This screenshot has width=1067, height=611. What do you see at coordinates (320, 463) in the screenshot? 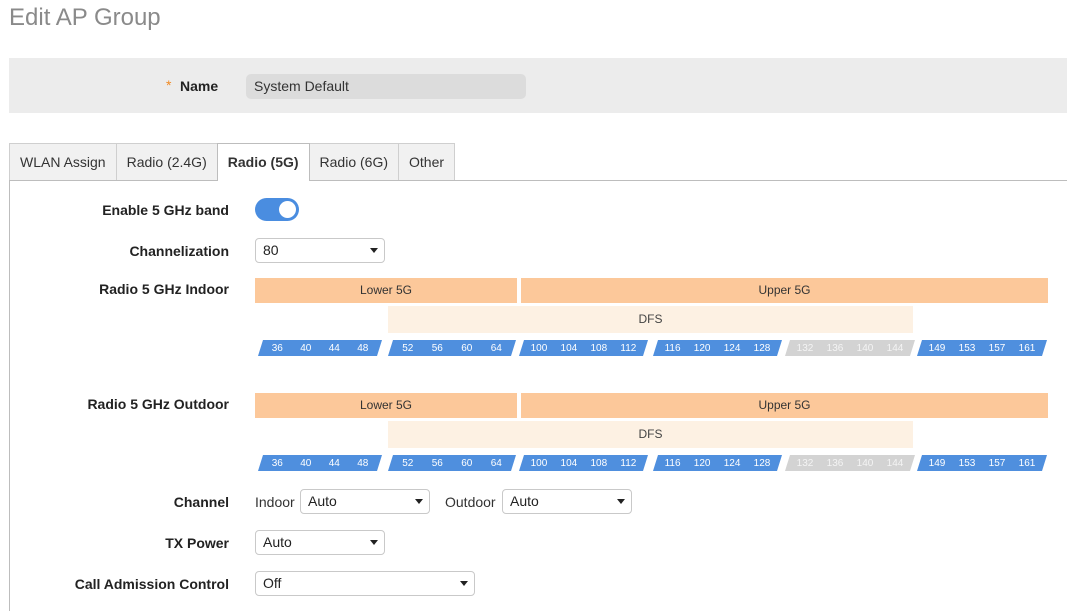
I see `outdoor-channel-group: 36 40 44 48` at bounding box center [320, 463].